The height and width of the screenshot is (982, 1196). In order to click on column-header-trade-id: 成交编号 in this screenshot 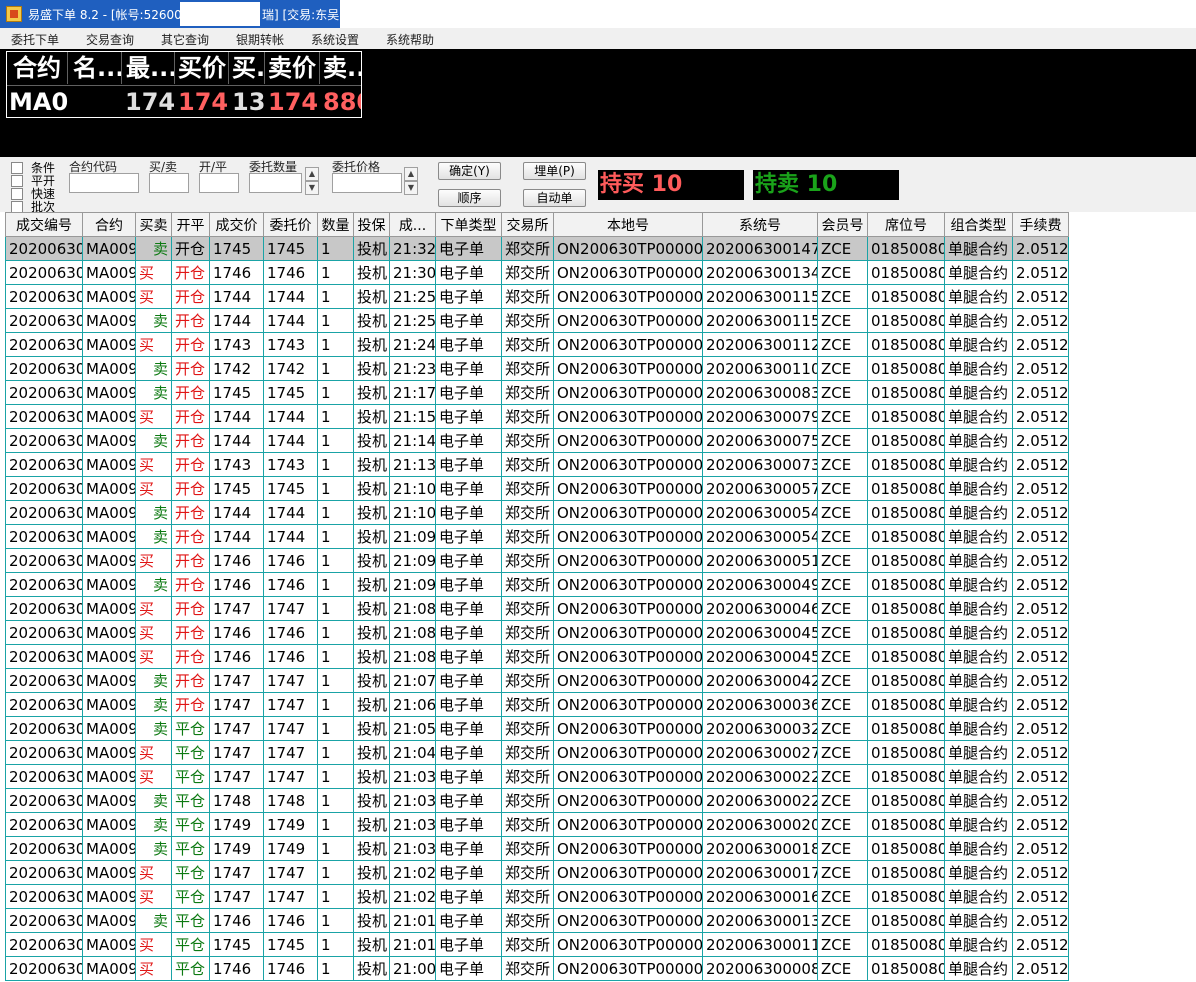, I will do `click(44, 224)`.